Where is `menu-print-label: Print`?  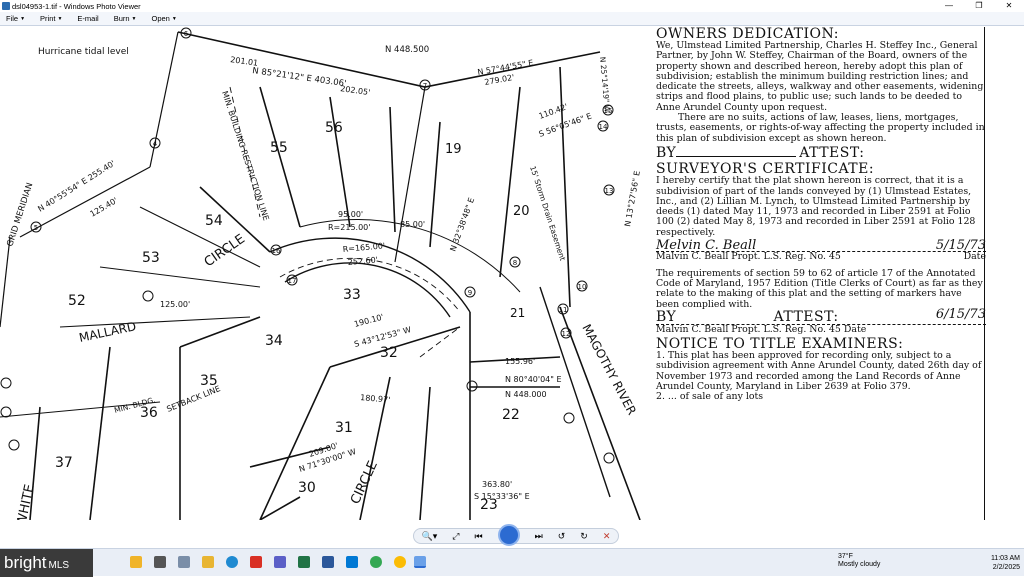 menu-print-label: Print is located at coordinates (48, 18).